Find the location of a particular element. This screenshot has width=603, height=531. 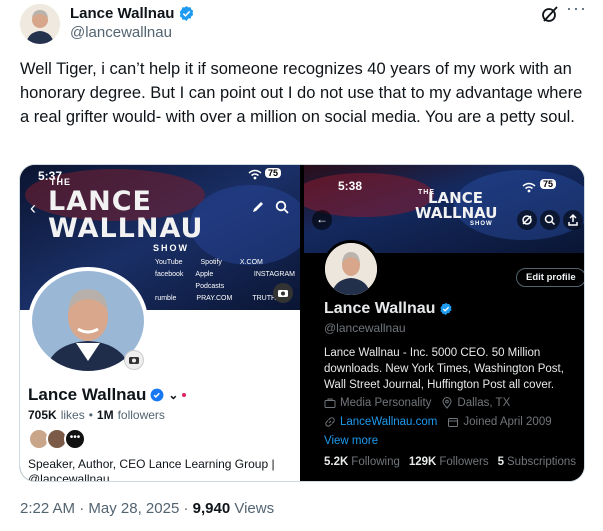

left-banner-wallnau: WALLNAU is located at coordinates (126, 228).